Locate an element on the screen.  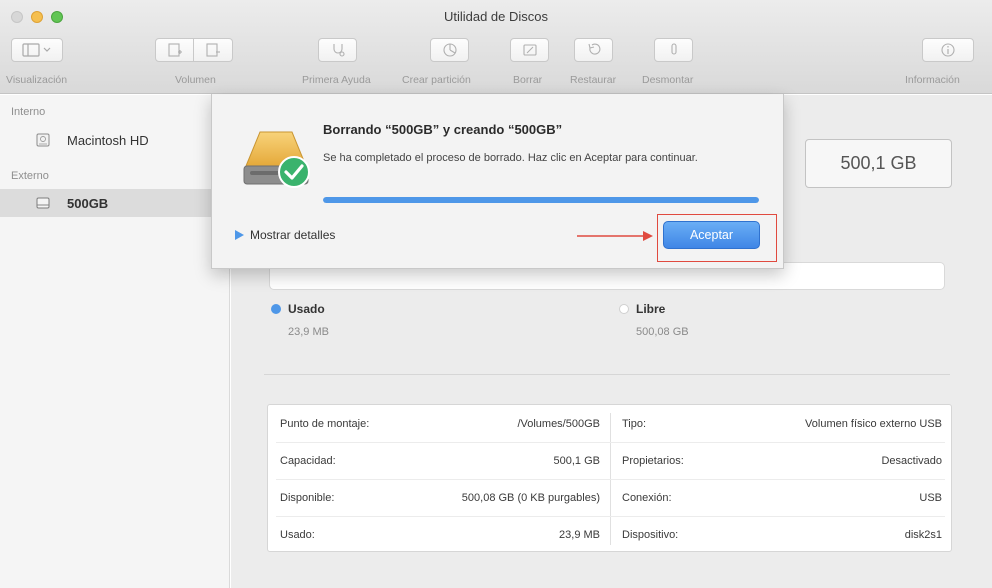
type-label: Tipo: is located at coordinates (634, 423).